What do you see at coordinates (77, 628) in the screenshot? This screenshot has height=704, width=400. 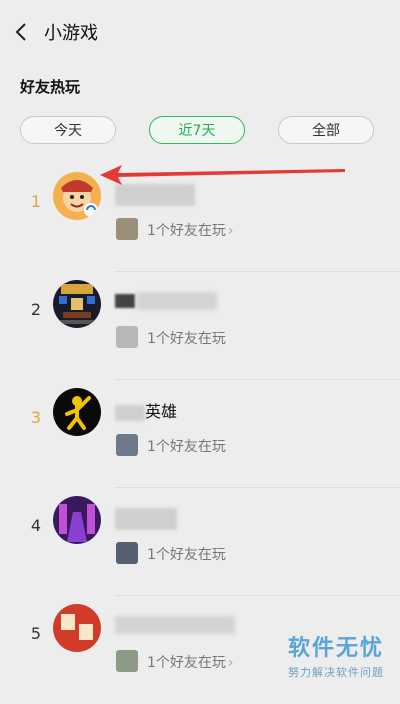 I see `game-icon-mahjong` at bounding box center [77, 628].